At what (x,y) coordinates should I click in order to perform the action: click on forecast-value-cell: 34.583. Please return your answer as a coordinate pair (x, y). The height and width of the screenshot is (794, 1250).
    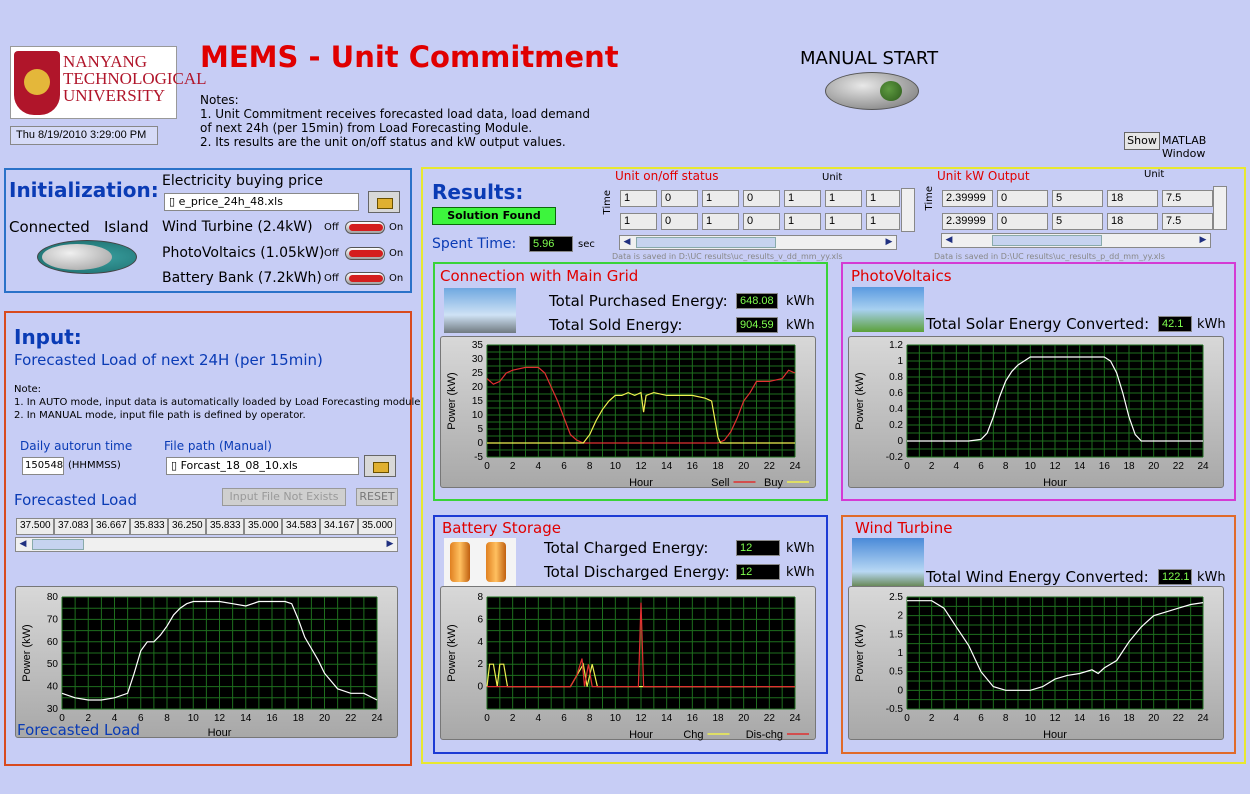
    Looking at the image, I should click on (301, 526).